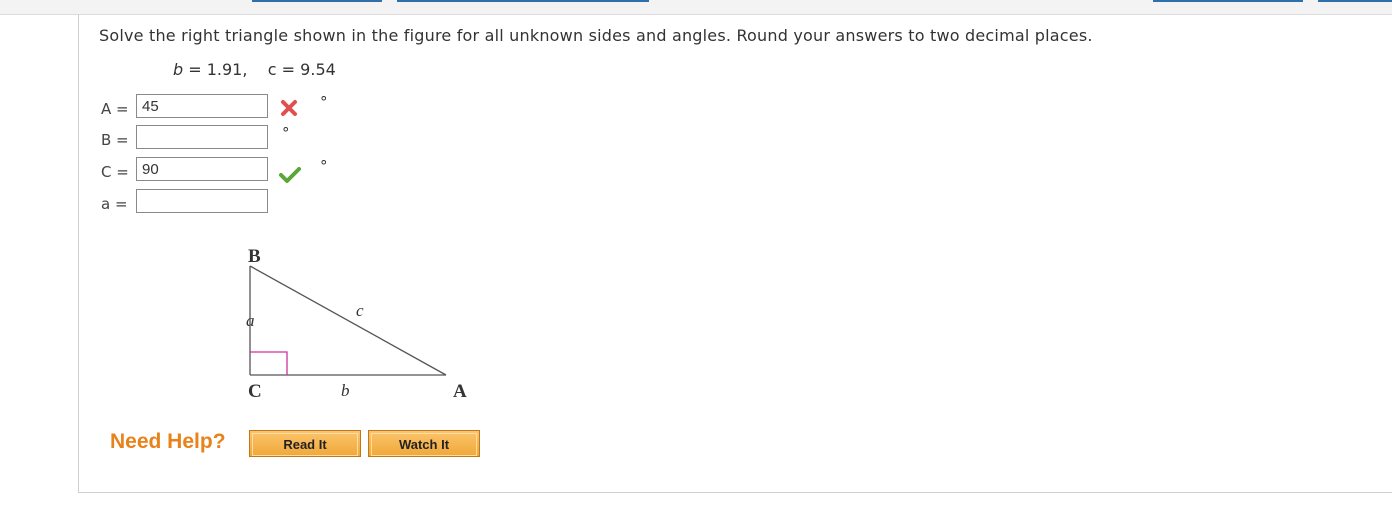 The width and height of the screenshot is (1392, 510). What do you see at coordinates (254, 256) in the screenshot?
I see `vertex-label-B: B` at bounding box center [254, 256].